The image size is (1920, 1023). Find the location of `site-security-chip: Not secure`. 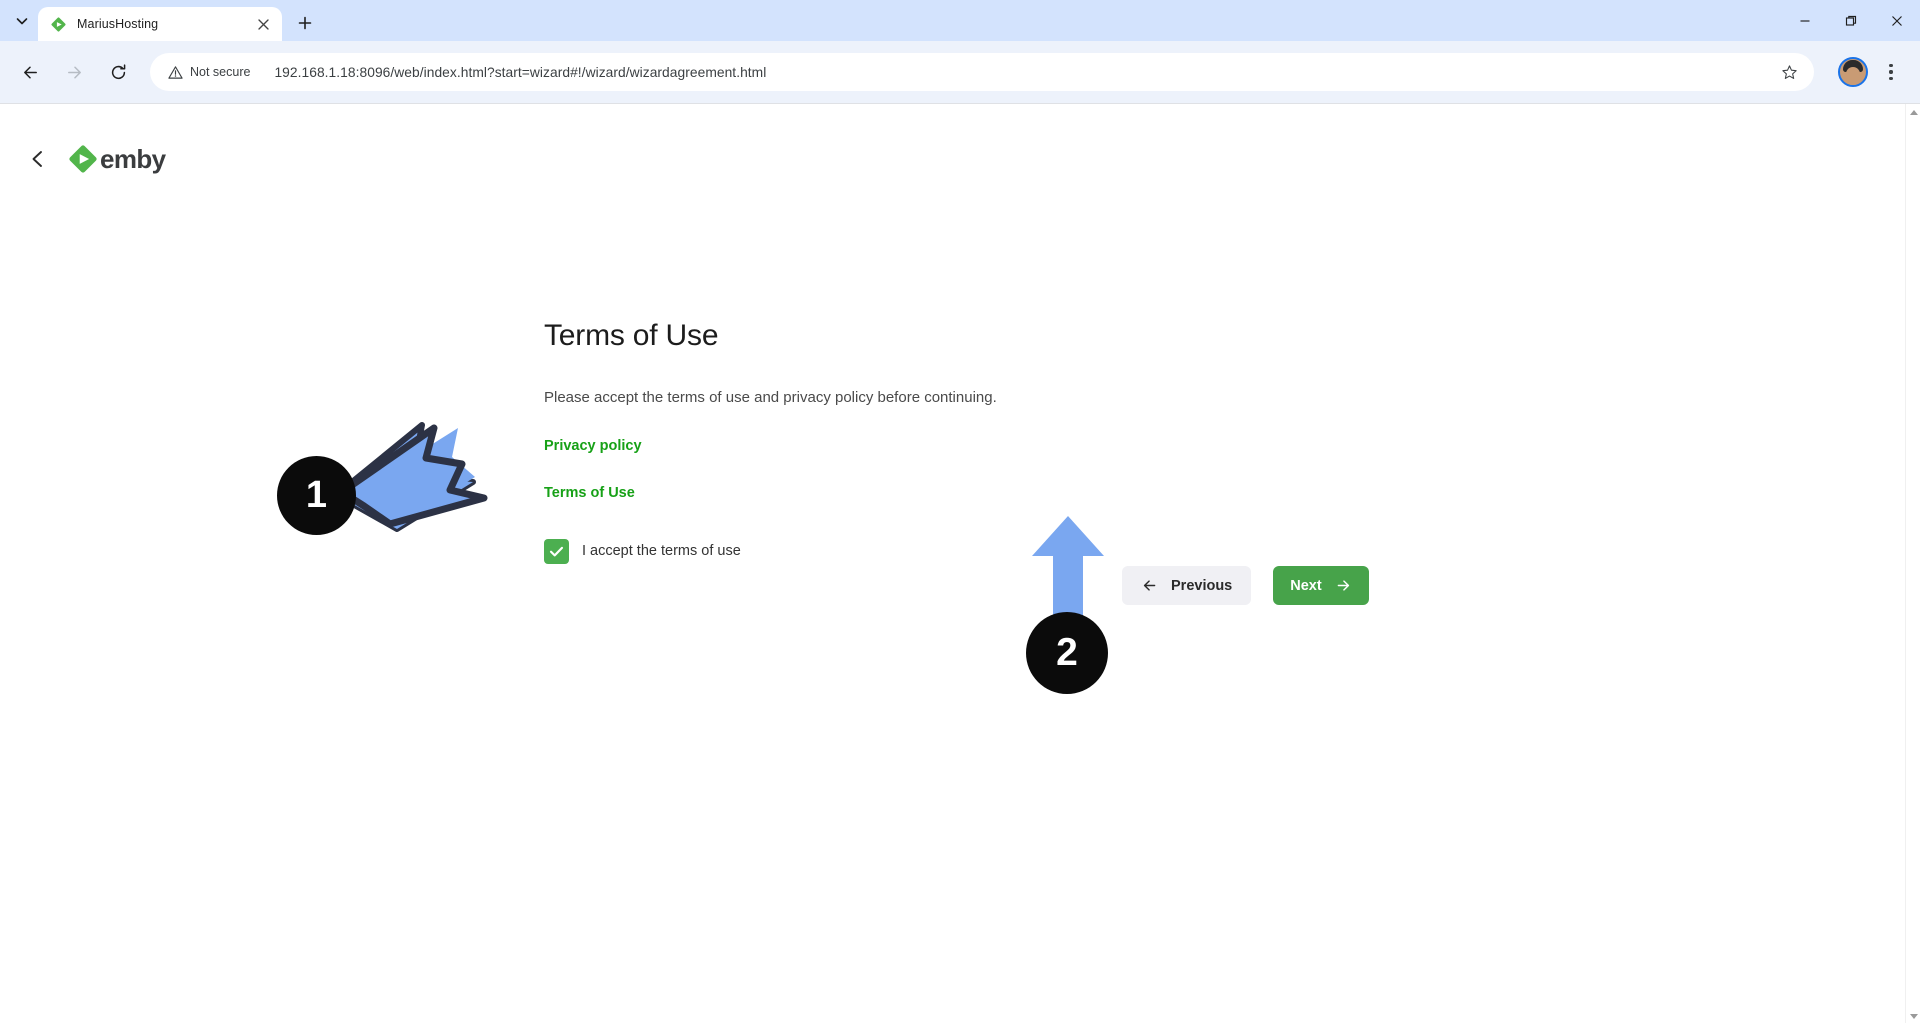

site-security-chip: Not secure is located at coordinates (208, 72).